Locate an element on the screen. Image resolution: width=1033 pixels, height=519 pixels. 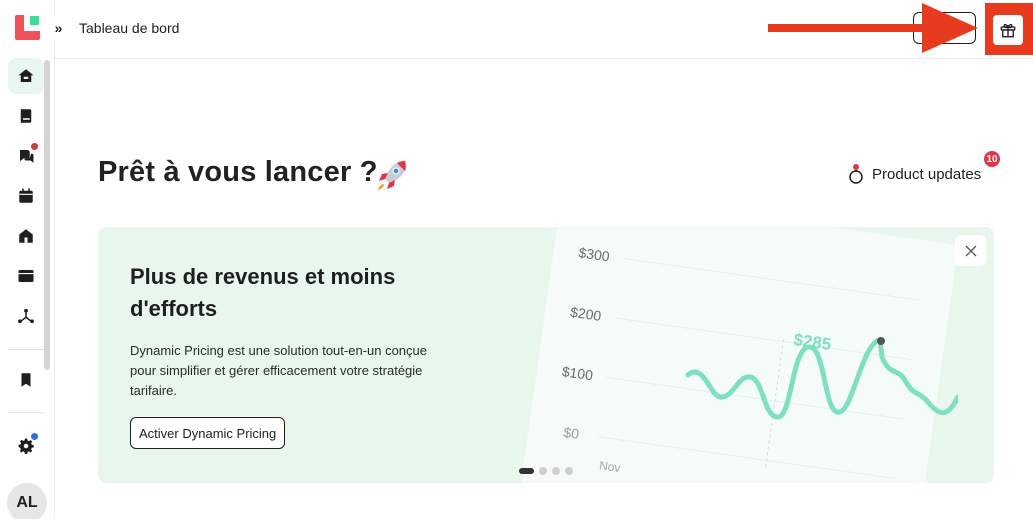
sidebar-item-bookings is located at coordinates (26, 116).